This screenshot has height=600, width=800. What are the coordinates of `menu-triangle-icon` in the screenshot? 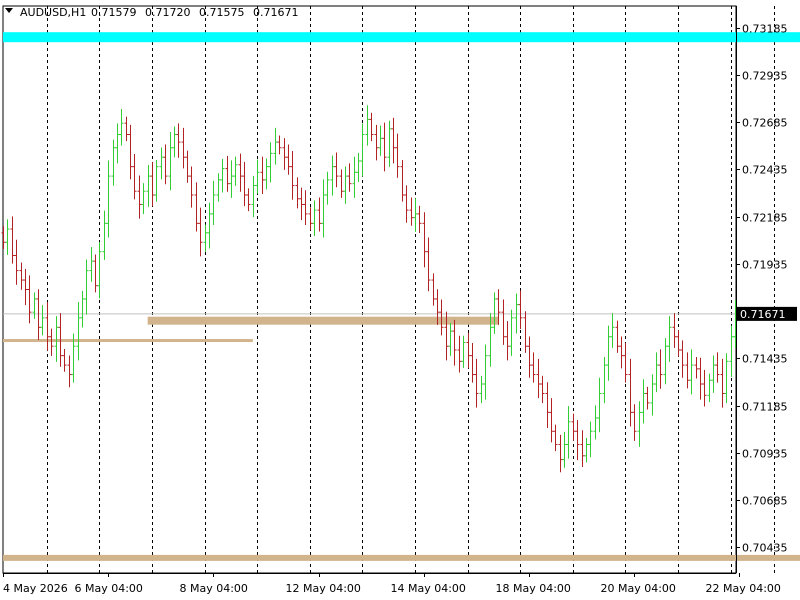 It's located at (9, 10).